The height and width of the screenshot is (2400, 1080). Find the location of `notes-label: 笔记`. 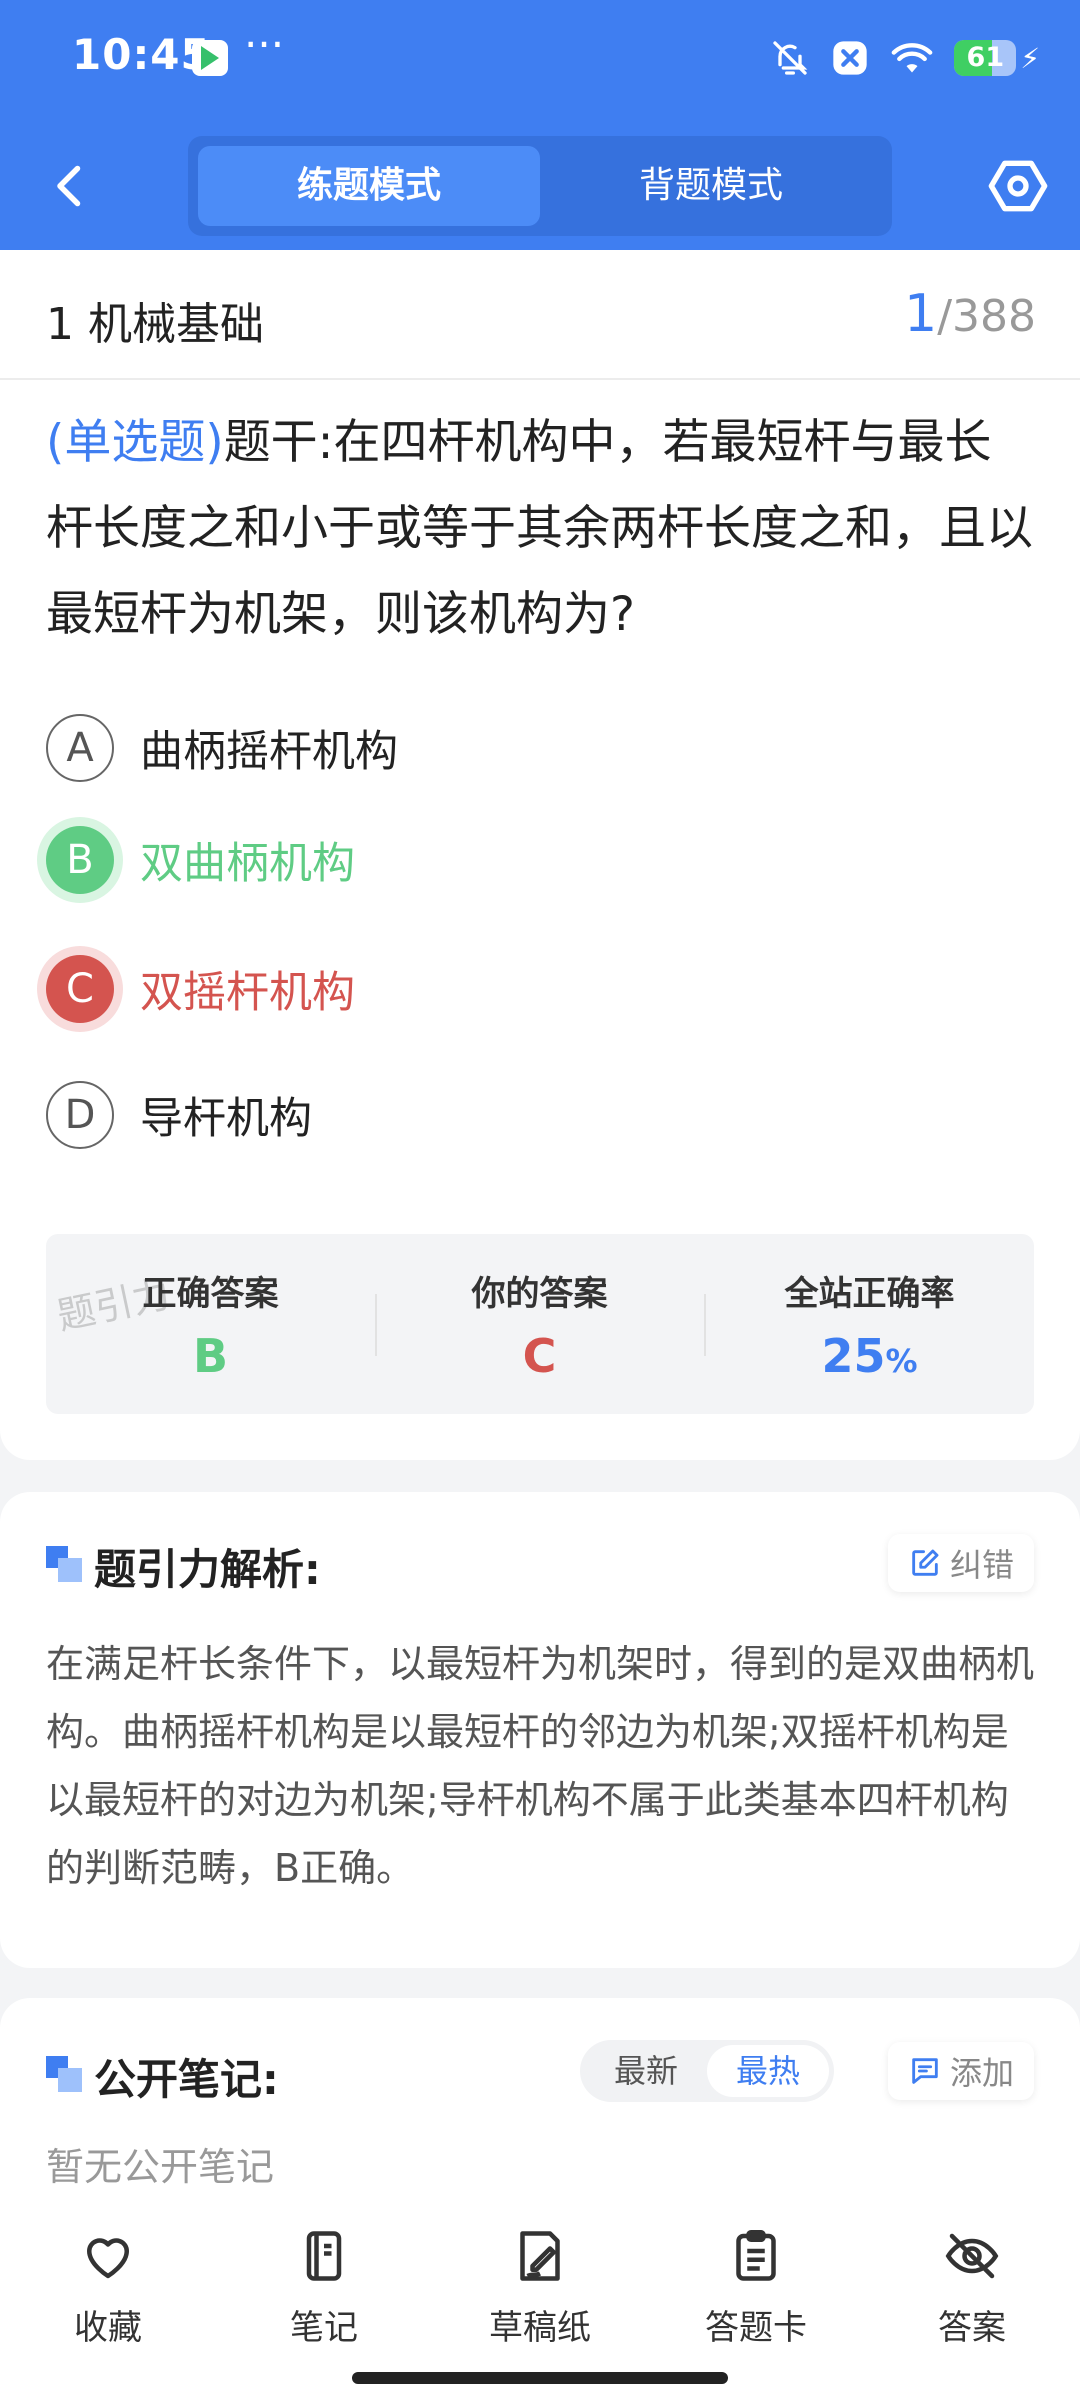

notes-label: 笔记 is located at coordinates (324, 2328).